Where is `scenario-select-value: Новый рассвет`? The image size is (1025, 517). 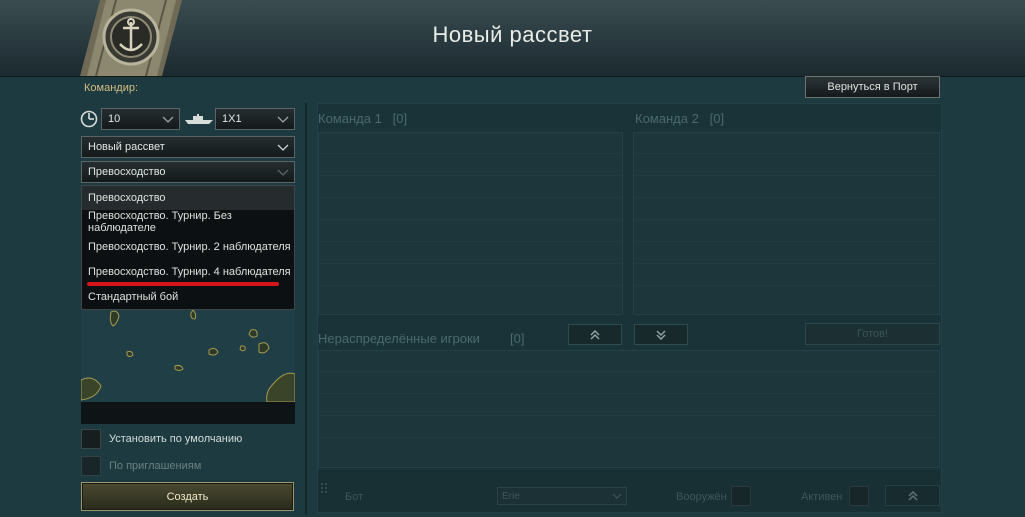
scenario-select-value: Новый рассвет is located at coordinates (126, 147).